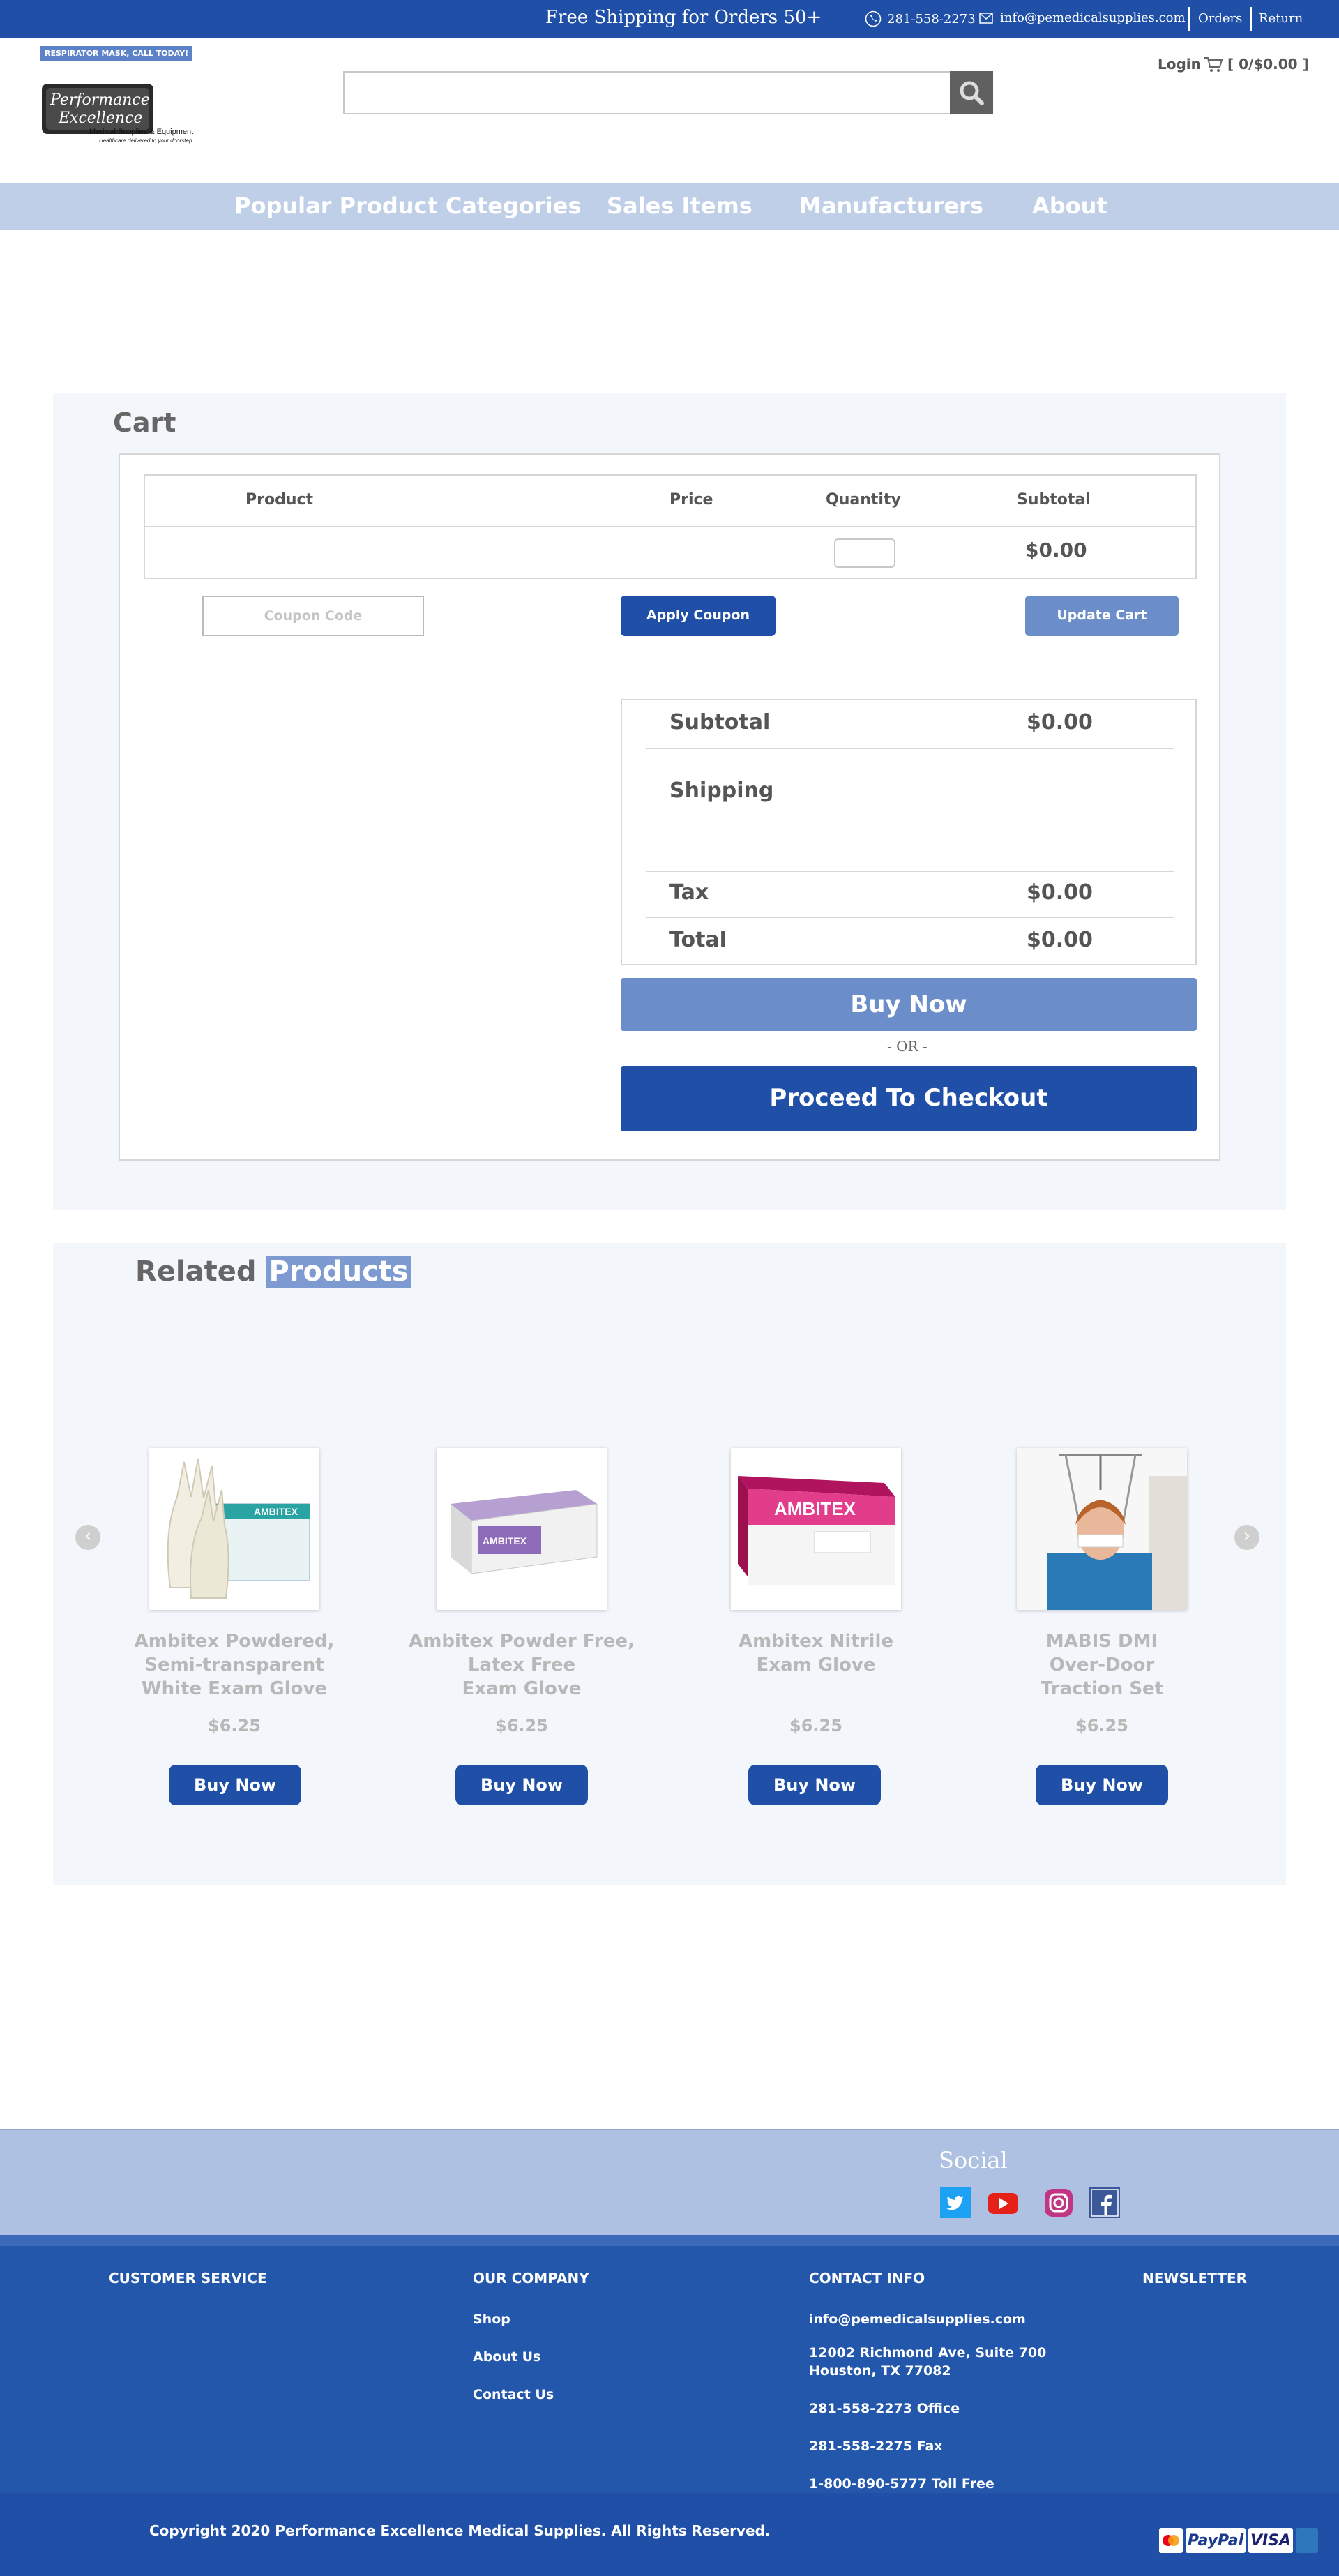 Image resolution: width=1339 pixels, height=2576 pixels. What do you see at coordinates (338, 1272) in the screenshot?
I see `related-title-highlight: Products` at bounding box center [338, 1272].